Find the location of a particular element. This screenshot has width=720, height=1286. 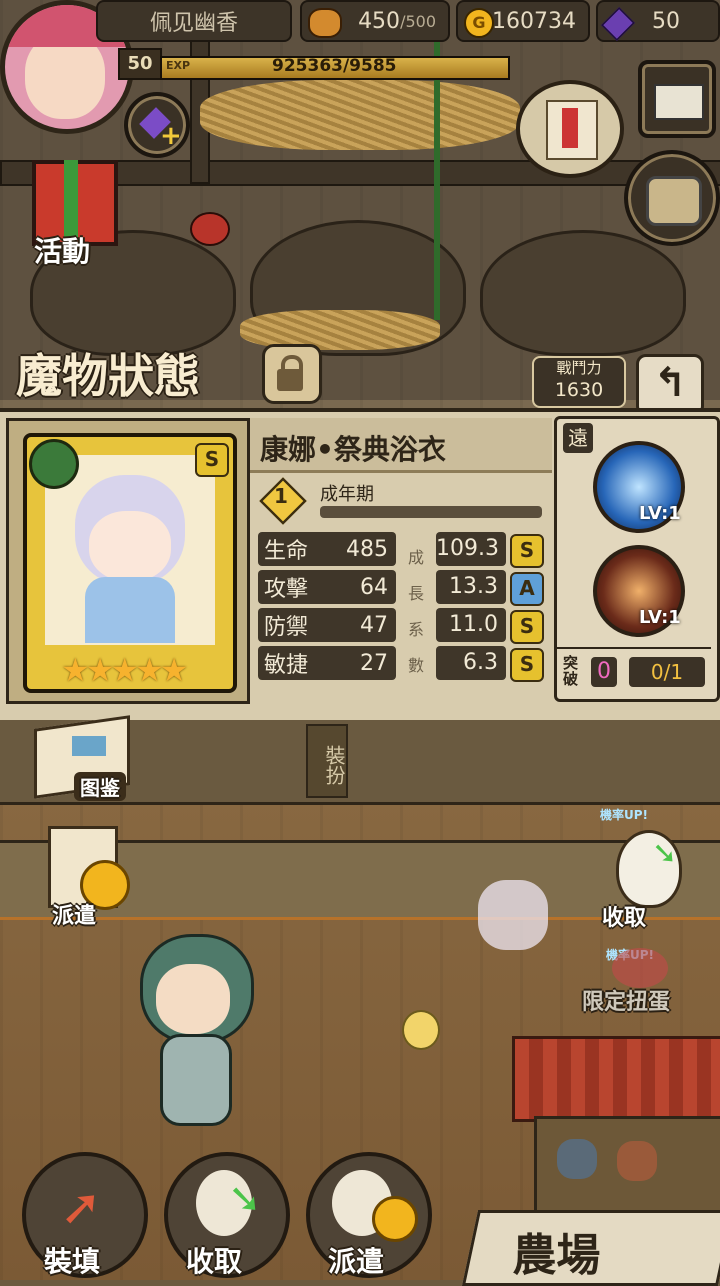

book-page-image is located at coordinates (89, 746).